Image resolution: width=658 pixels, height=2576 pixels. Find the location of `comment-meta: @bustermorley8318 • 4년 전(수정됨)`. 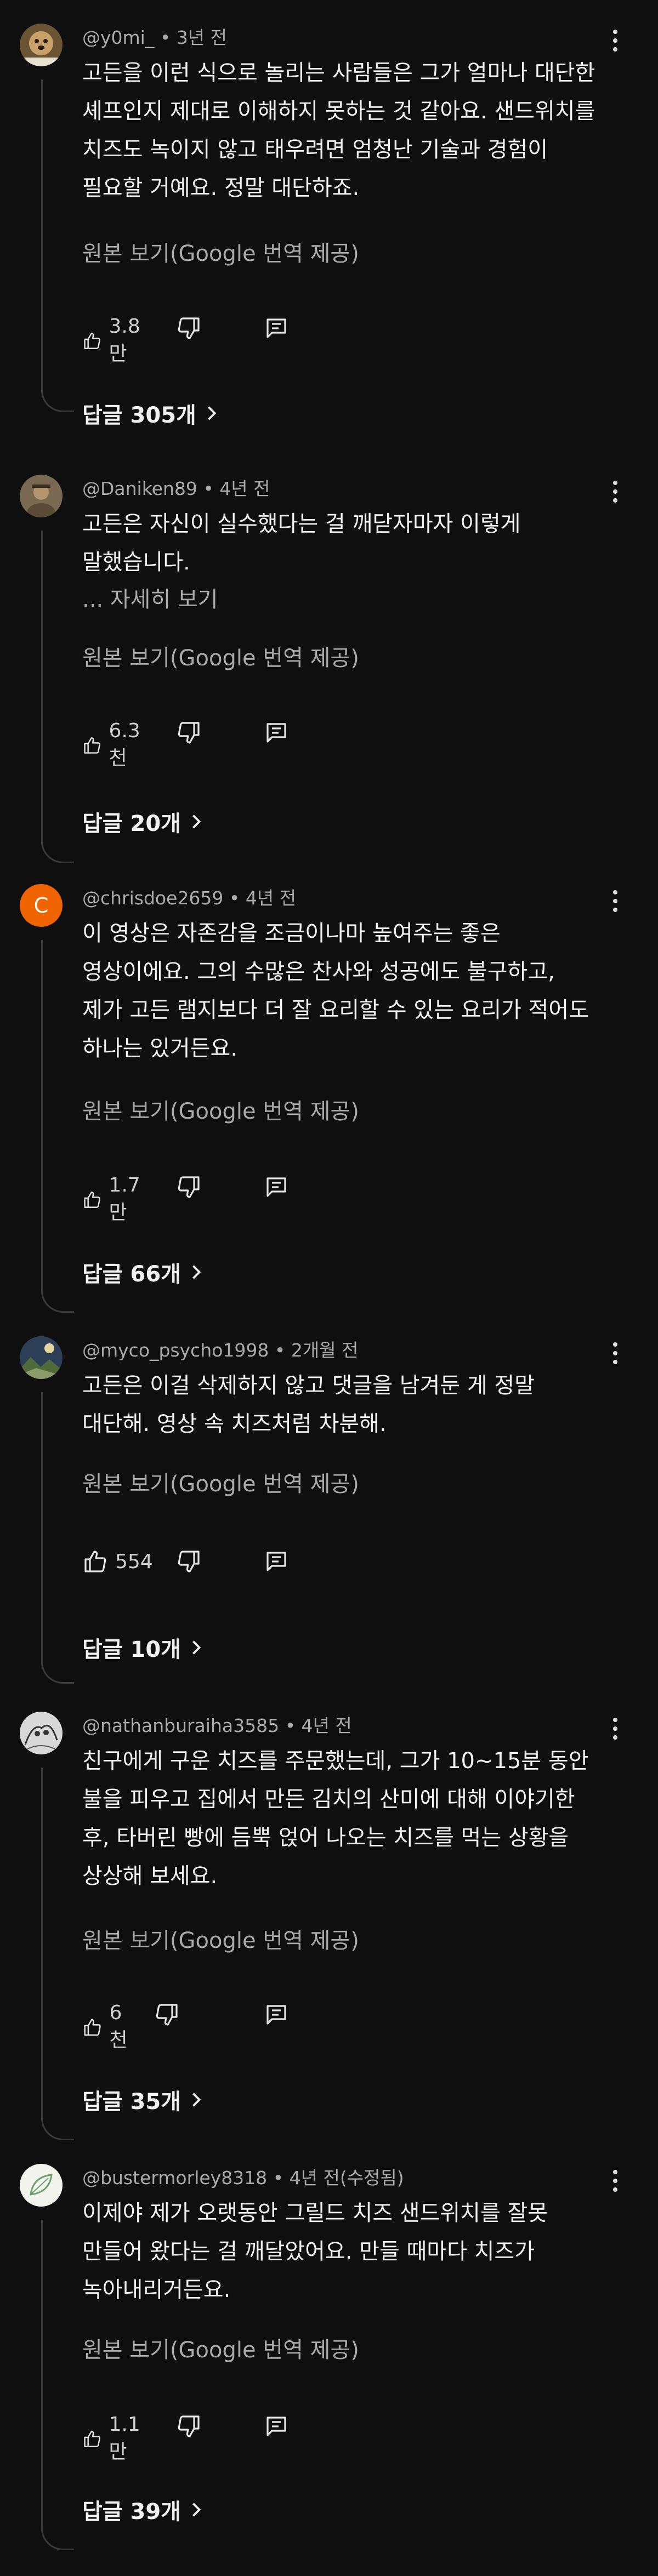

comment-meta: @bustermorley8318 • 4년 전(수정됨) is located at coordinates (243, 2178).